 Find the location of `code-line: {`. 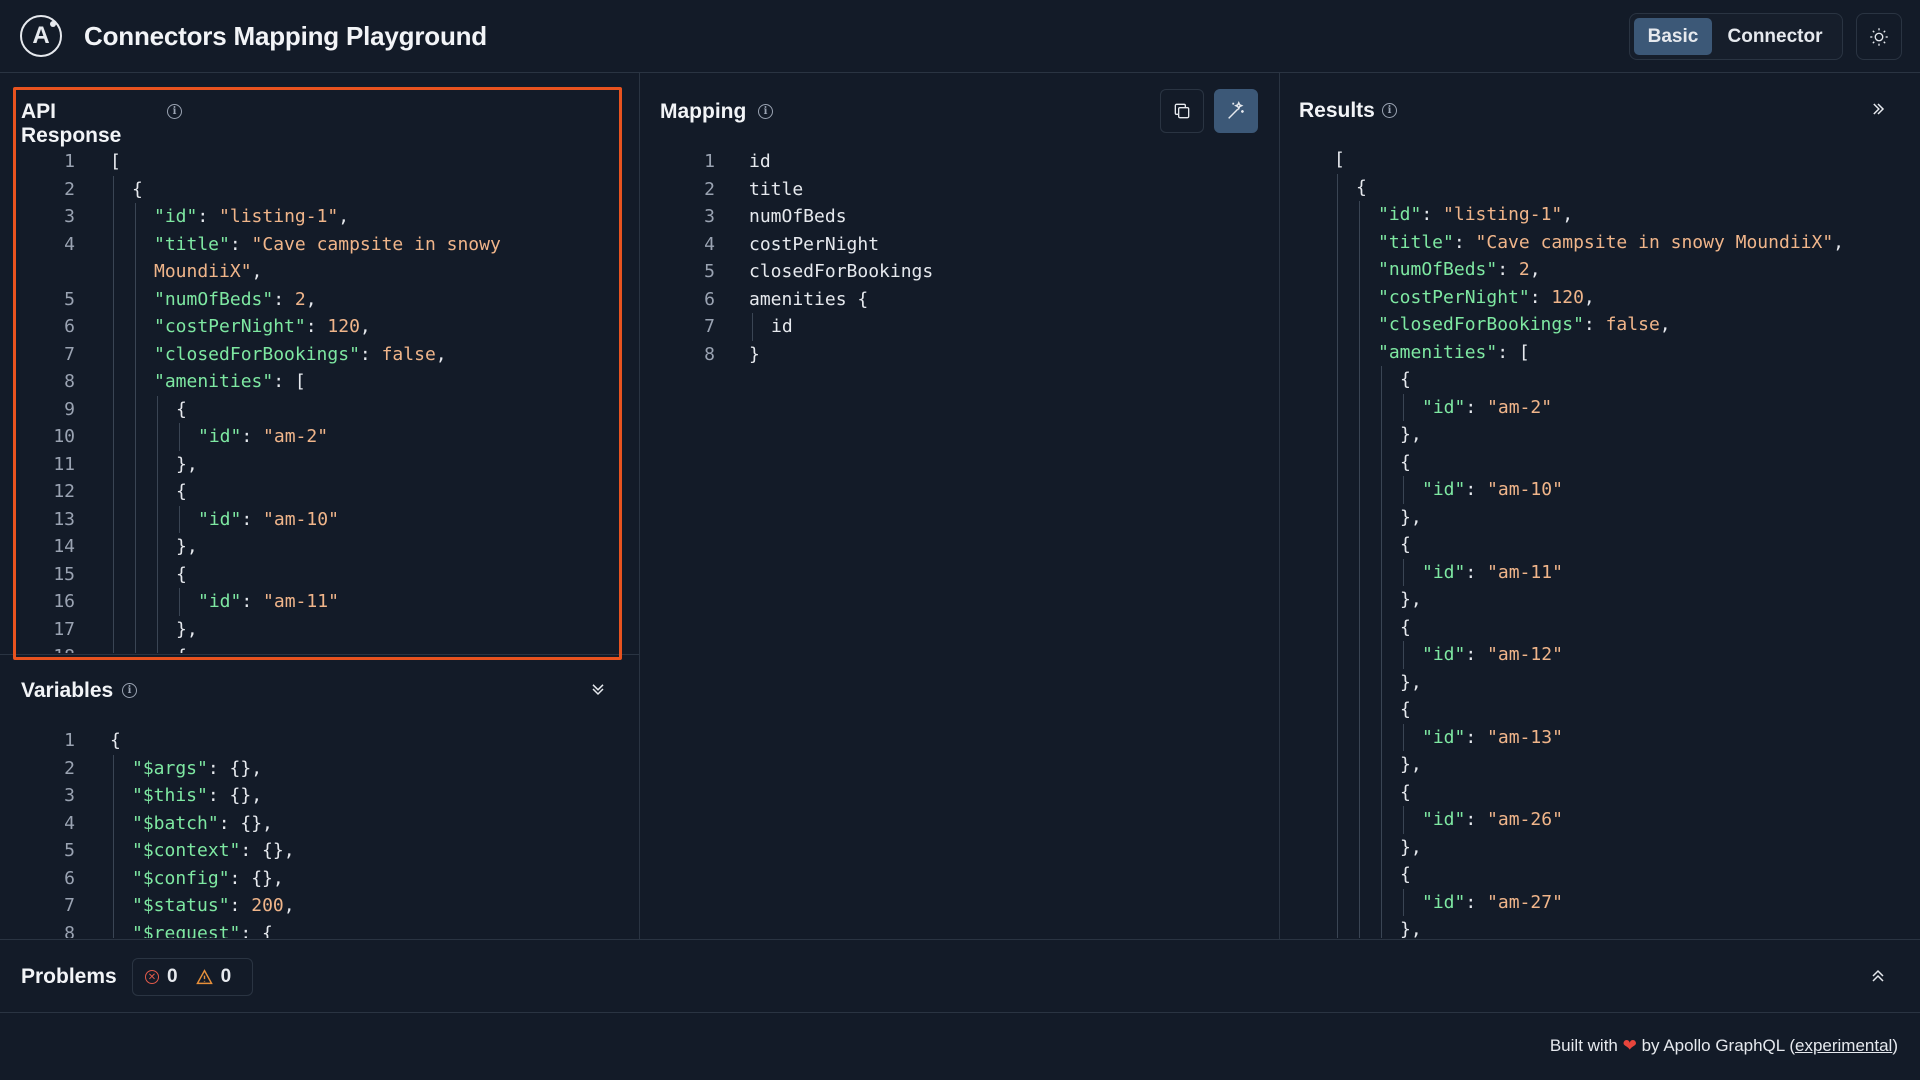

code-line: { is located at coordinates (1624, 875).